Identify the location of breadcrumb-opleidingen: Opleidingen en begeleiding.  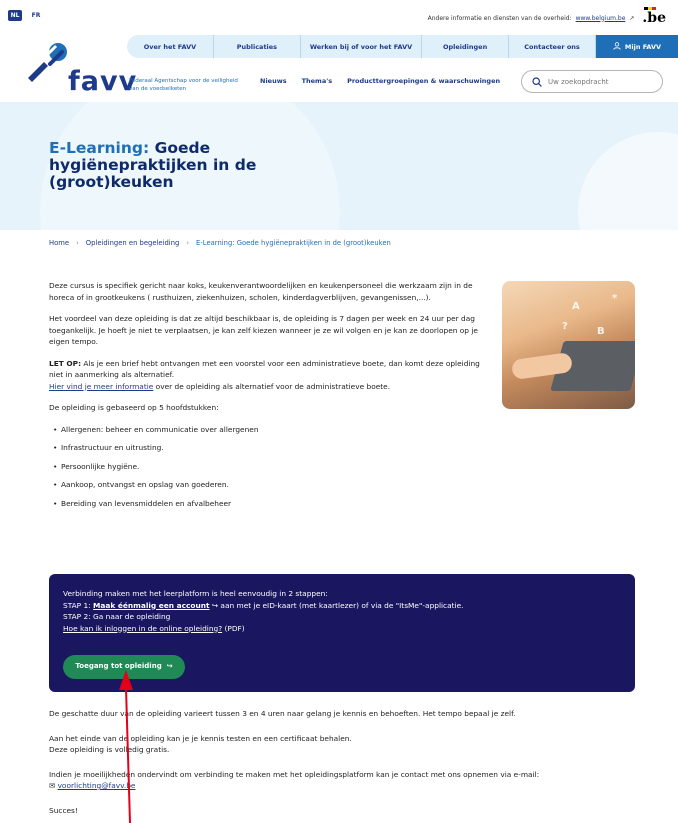
(133, 243).